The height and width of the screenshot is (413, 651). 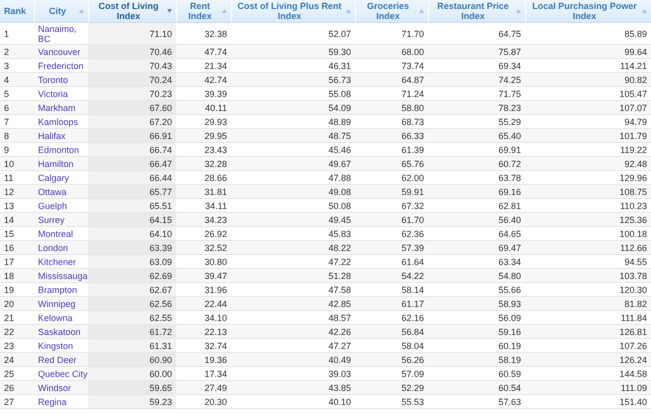 I want to click on column-header: Cost of Living Plus Rent Index, so click(x=293, y=11).